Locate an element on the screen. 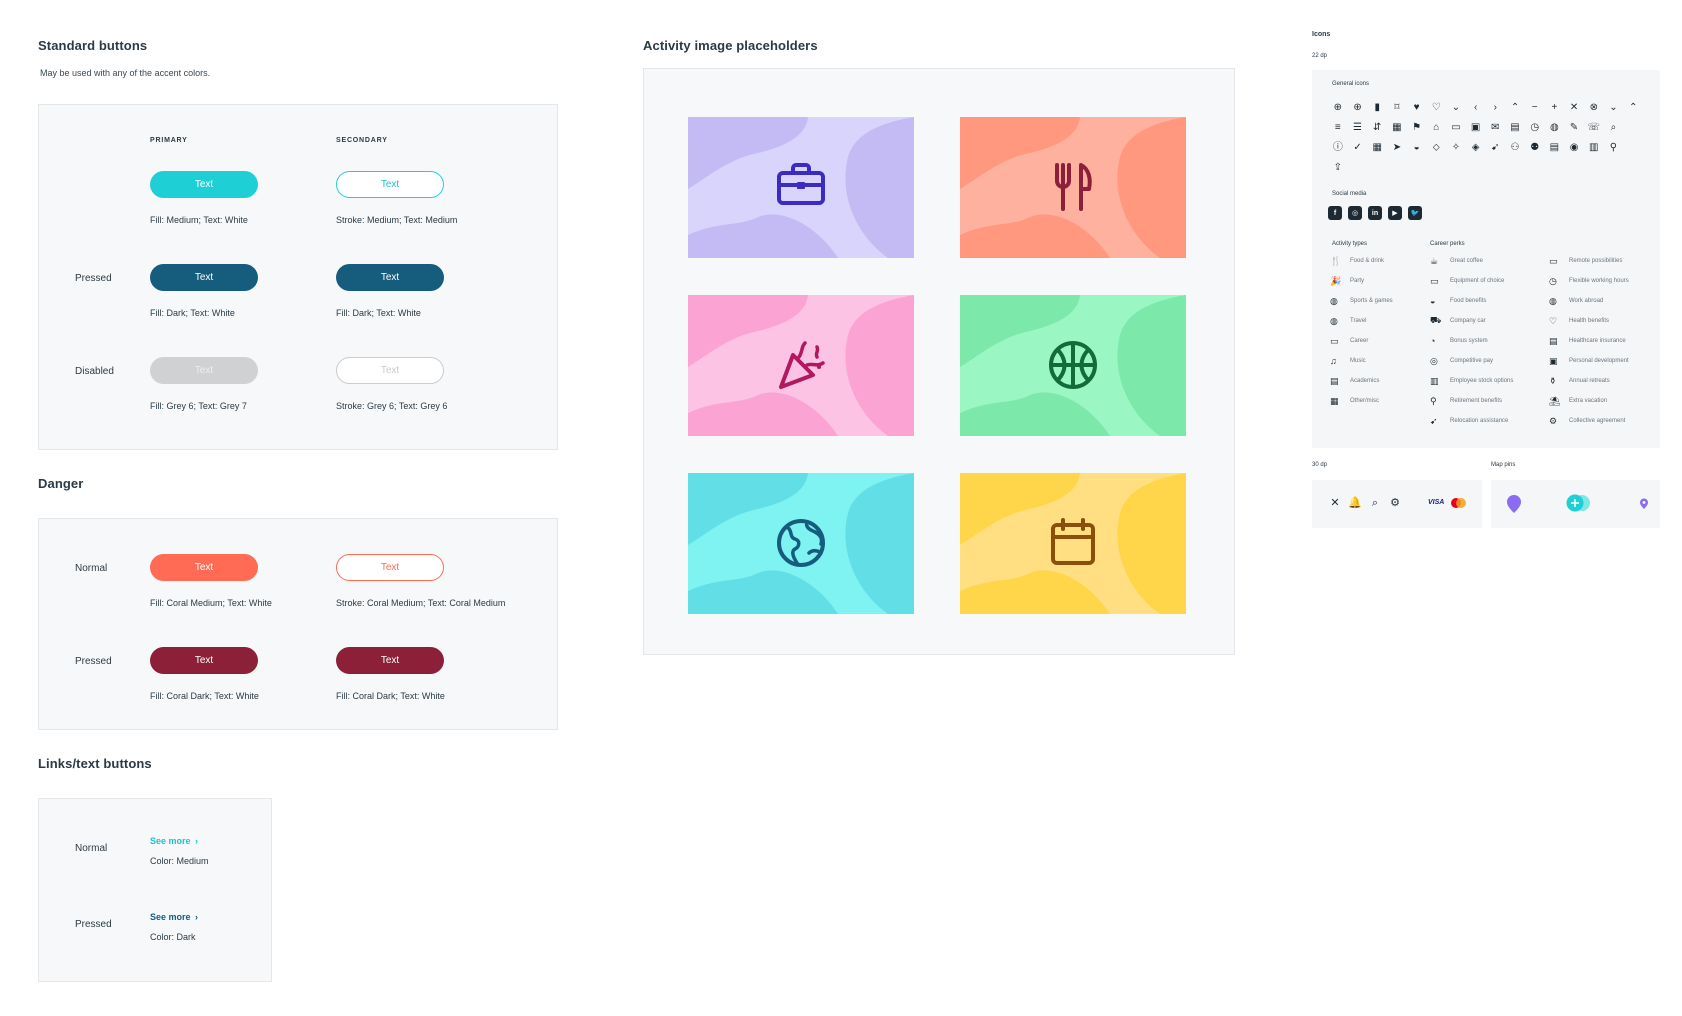  general-icon: ▤ is located at coordinates (1554, 147).